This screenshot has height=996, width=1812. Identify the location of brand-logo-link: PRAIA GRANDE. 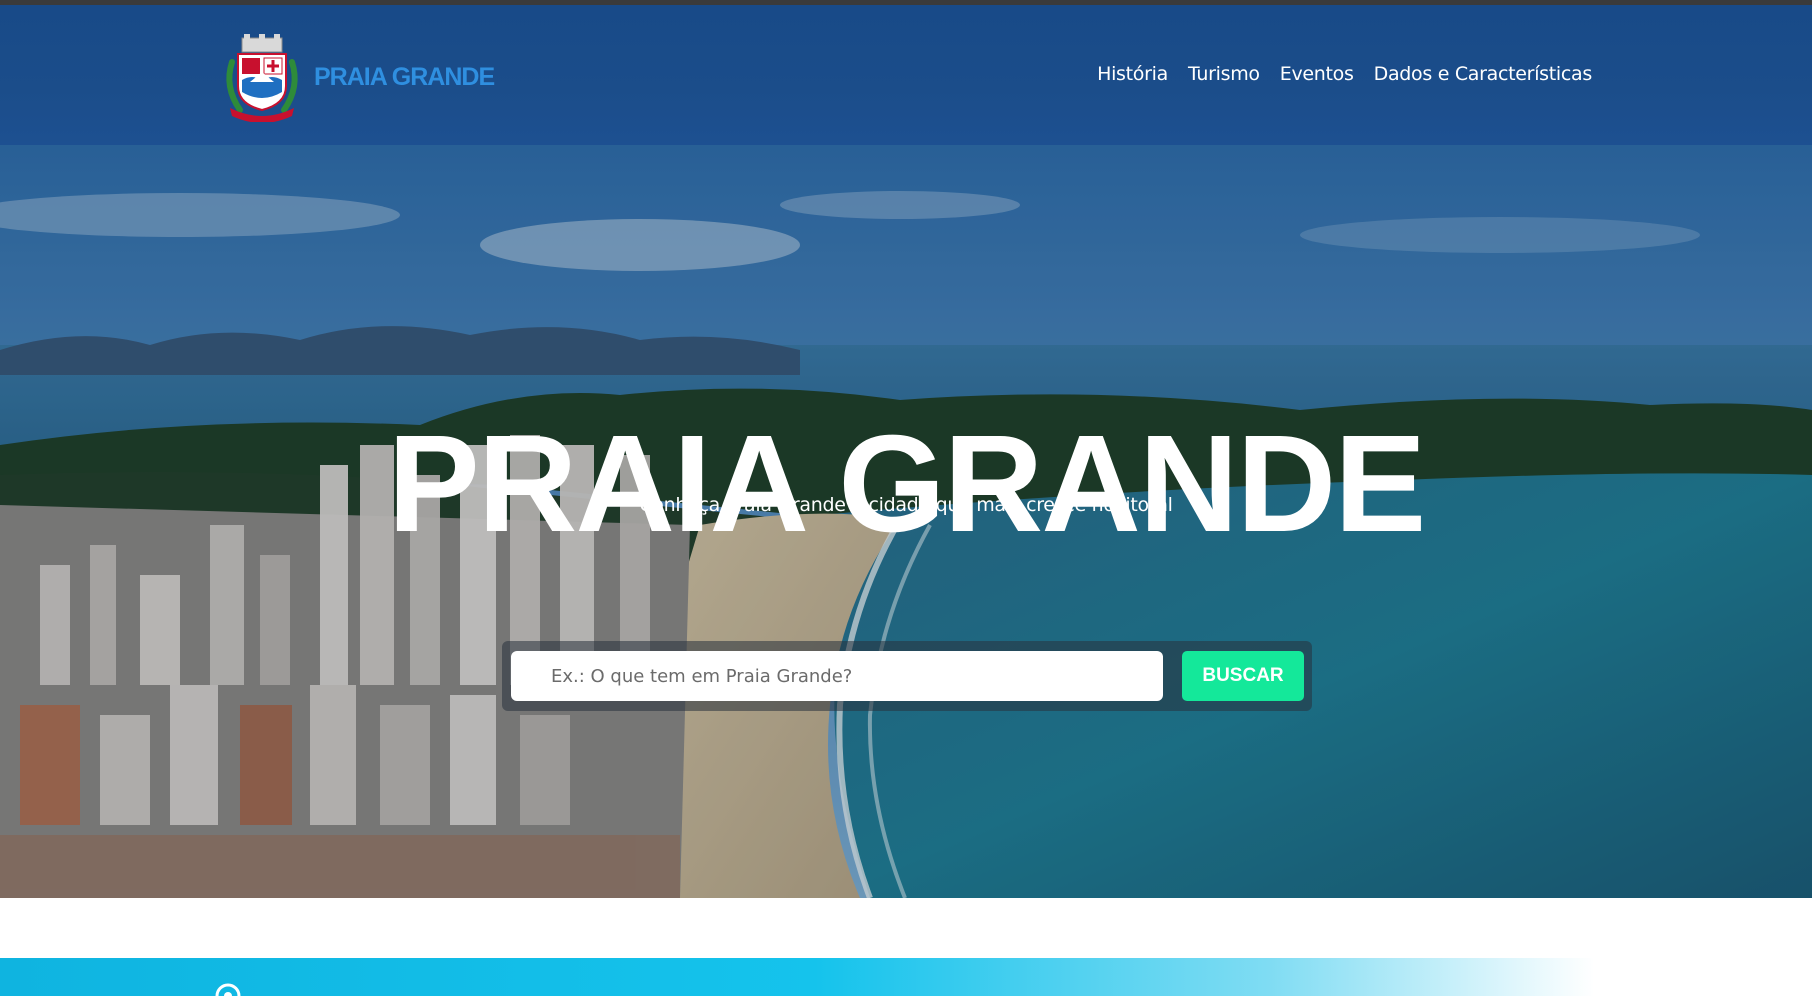
(357, 77).